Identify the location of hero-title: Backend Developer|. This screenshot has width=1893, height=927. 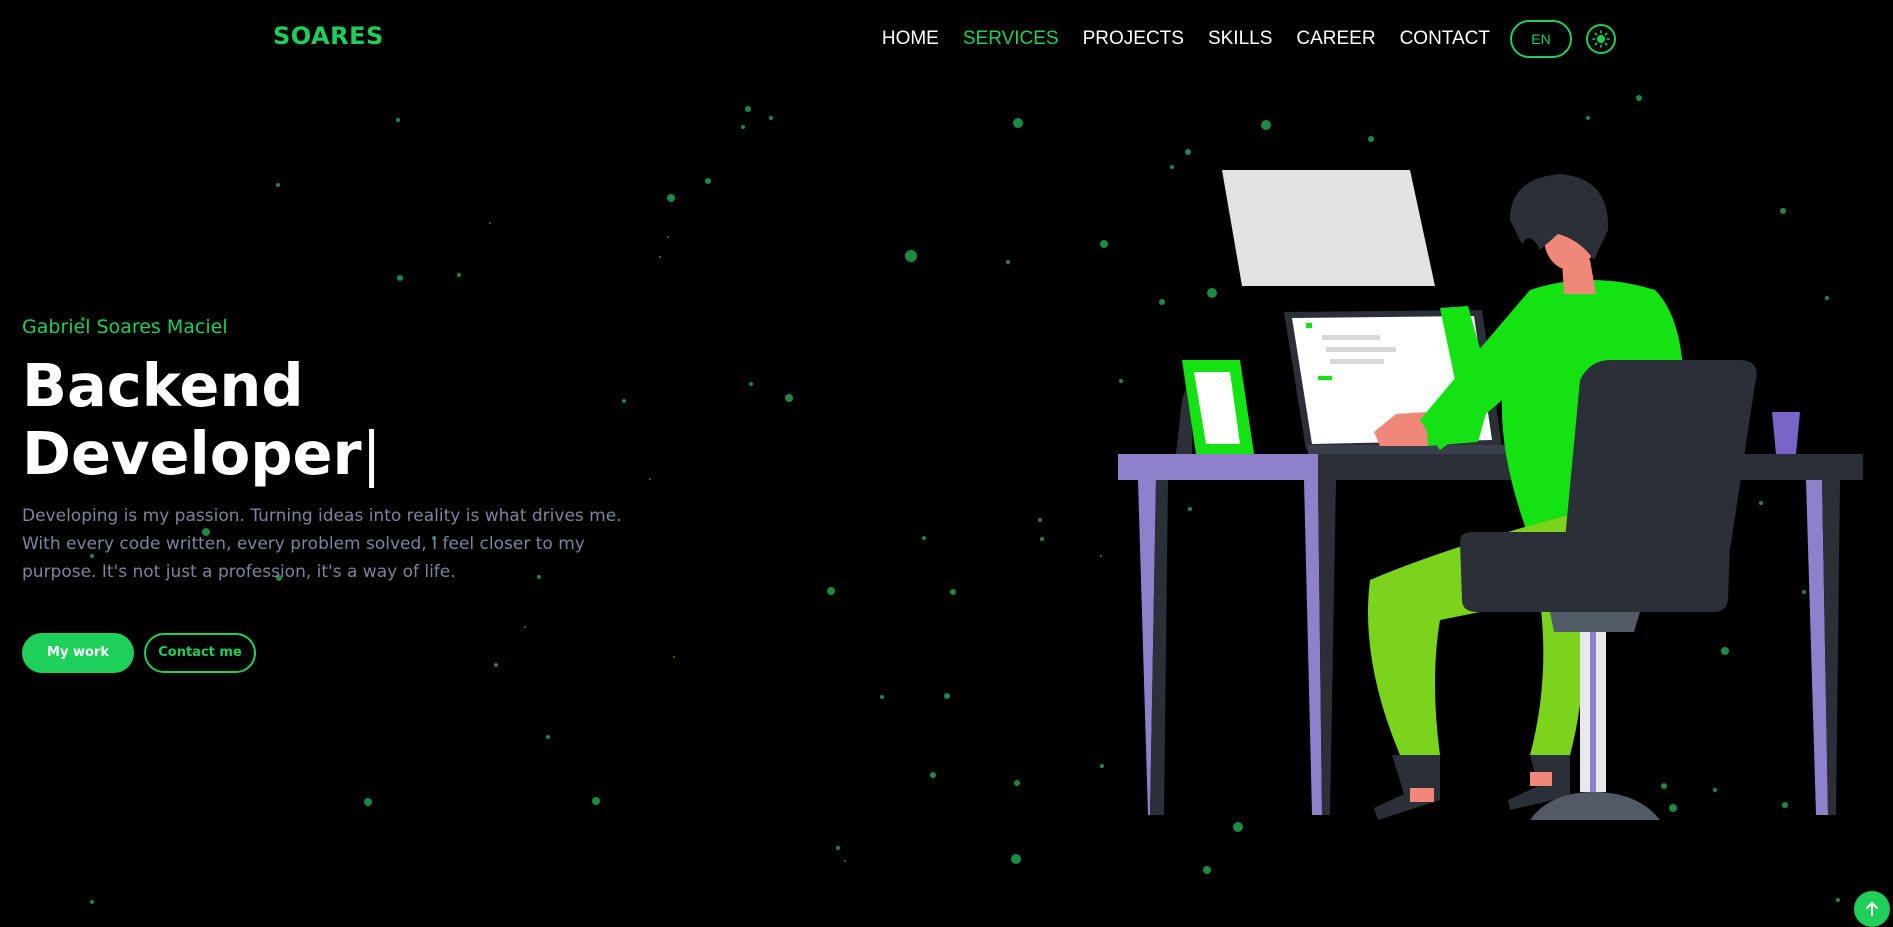
(342, 420).